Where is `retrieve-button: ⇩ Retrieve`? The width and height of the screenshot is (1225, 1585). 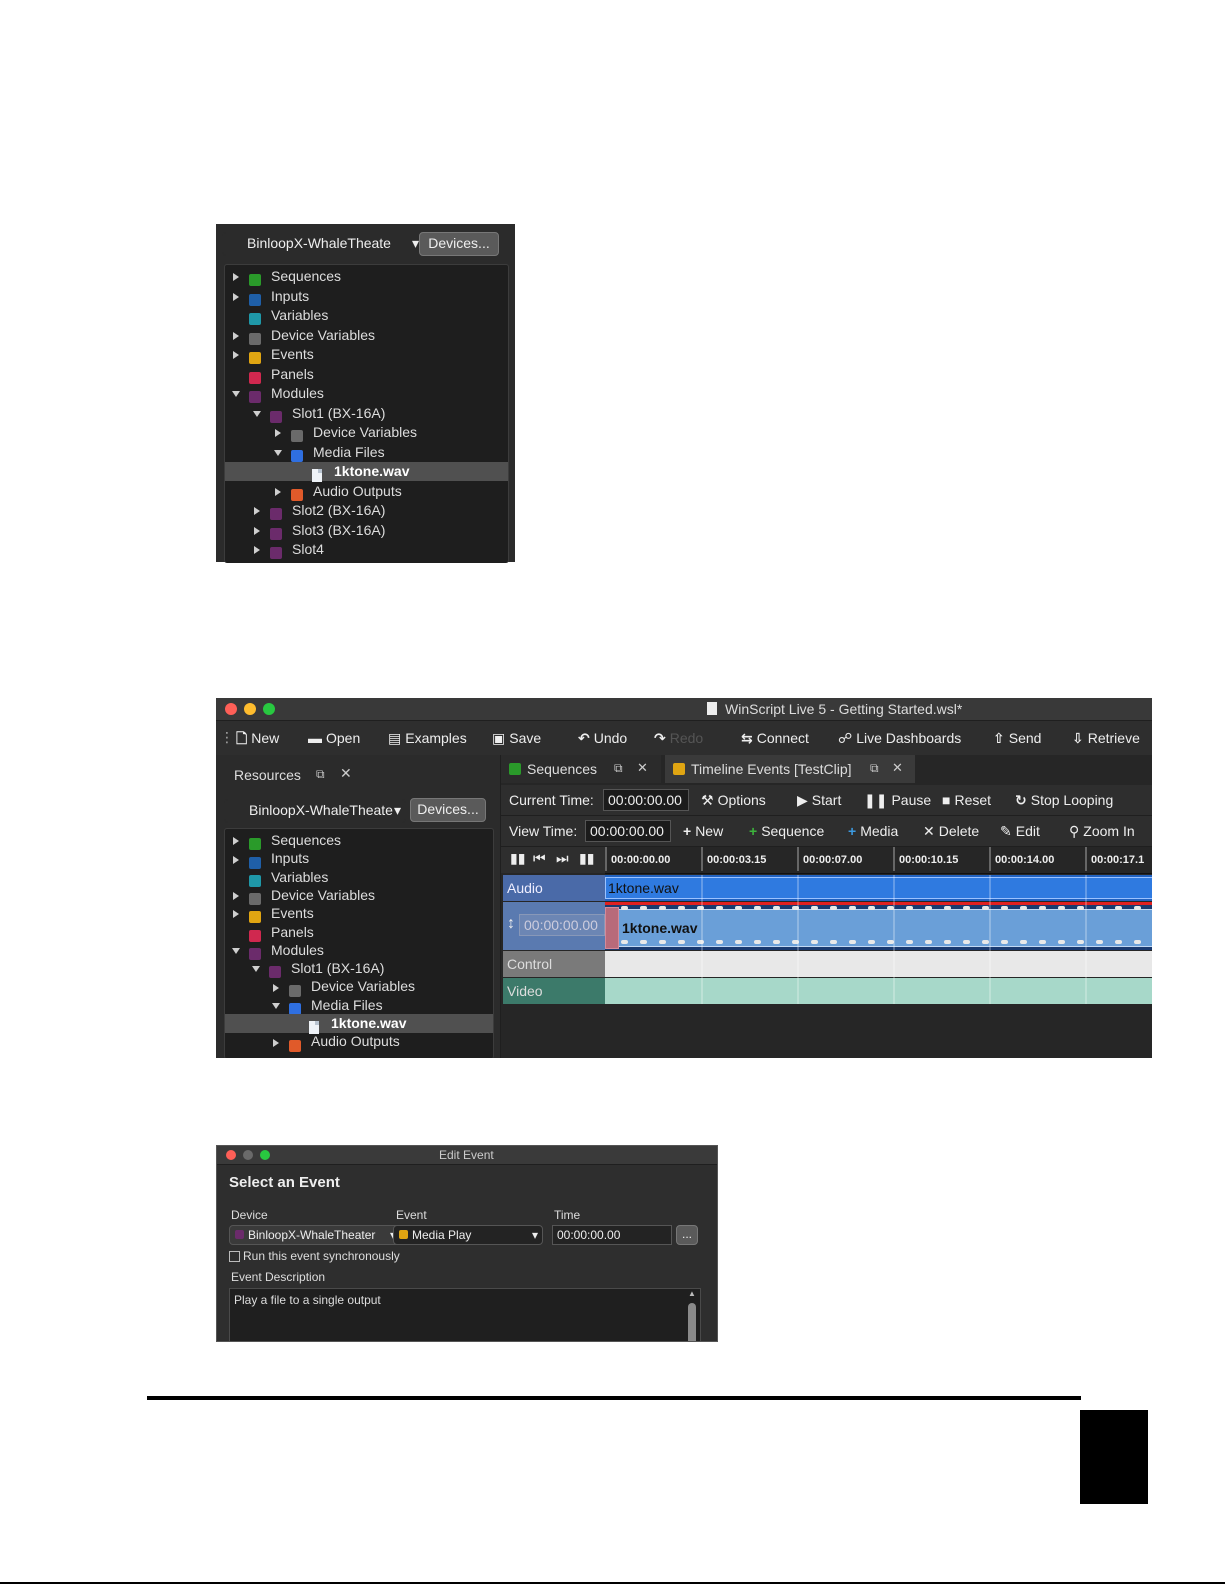
retrieve-button: ⇩ Retrieve is located at coordinates (1106, 738).